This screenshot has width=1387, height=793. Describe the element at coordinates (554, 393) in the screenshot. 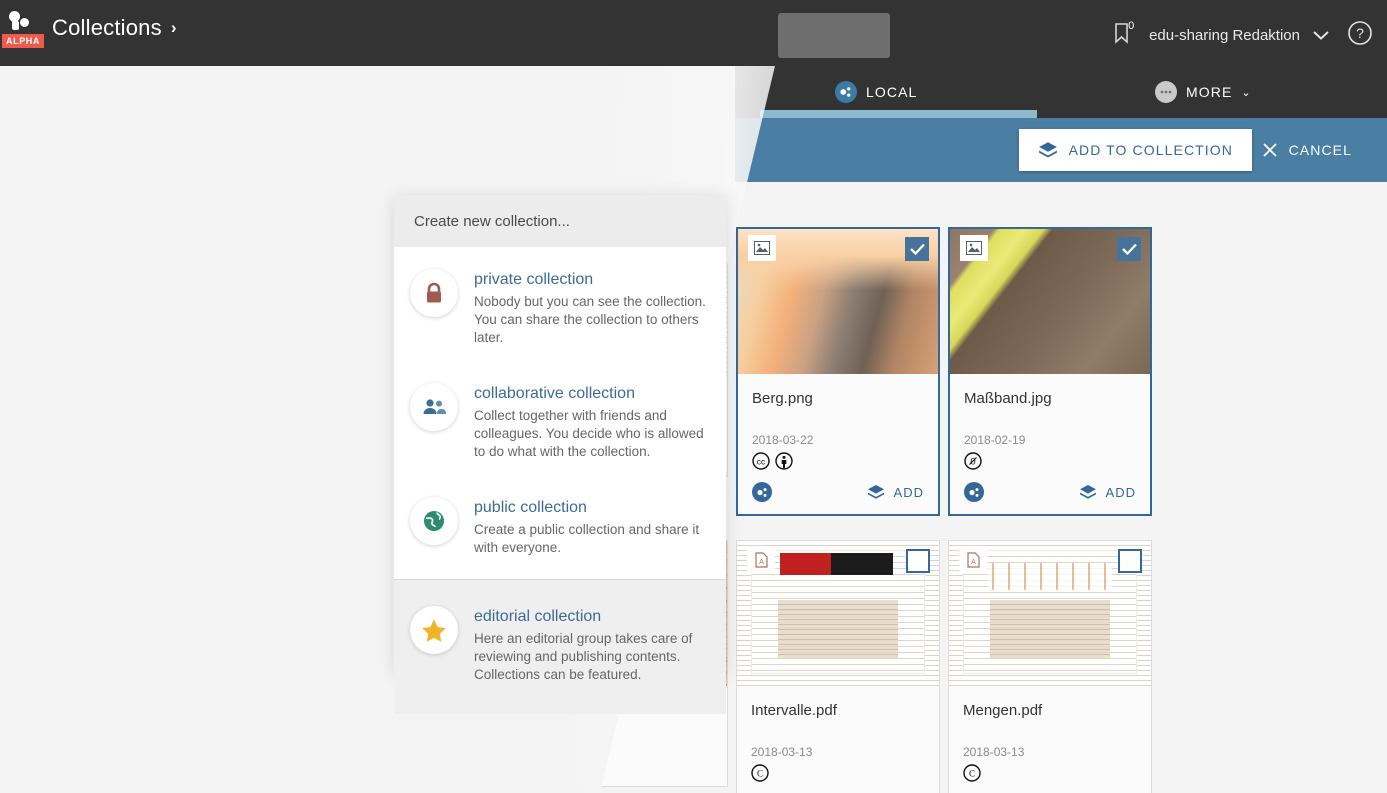

I see `option-title: collaborative collection` at that location.